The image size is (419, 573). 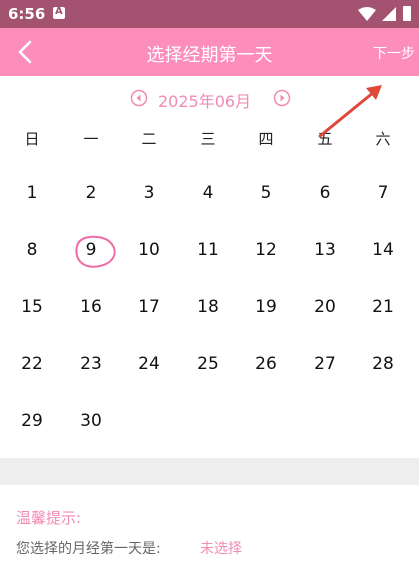 I want to click on calendar-day: 28, so click(x=383, y=364).